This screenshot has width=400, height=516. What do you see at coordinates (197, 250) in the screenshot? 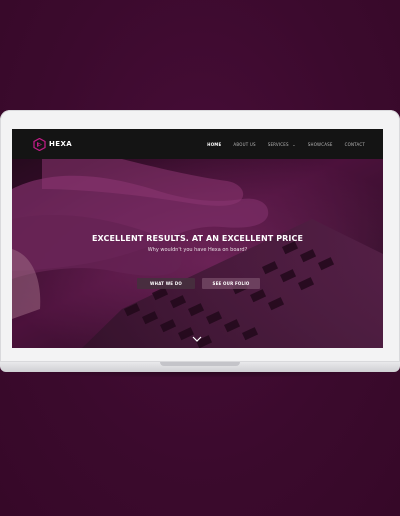
I see `hero-subtitle: Why wouldn't you have Hexa on board?` at bounding box center [197, 250].